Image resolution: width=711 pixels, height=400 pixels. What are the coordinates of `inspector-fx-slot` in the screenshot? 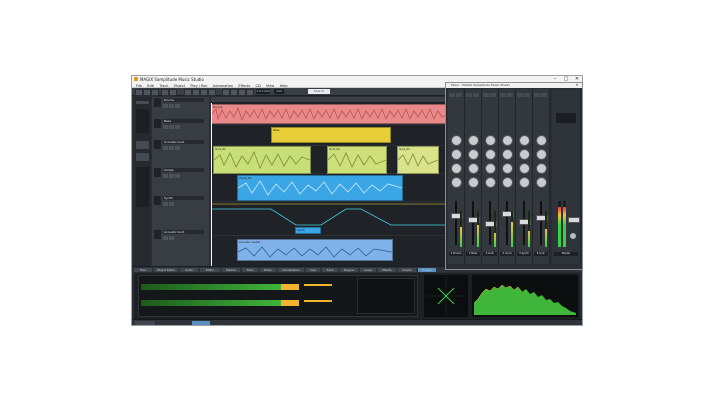 It's located at (142, 157).